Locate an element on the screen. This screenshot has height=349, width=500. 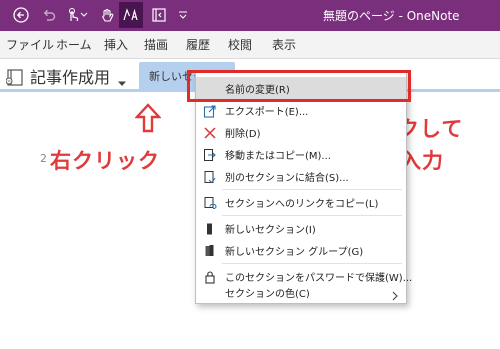
menu-item-label: 削除(D) is located at coordinates (243, 134).